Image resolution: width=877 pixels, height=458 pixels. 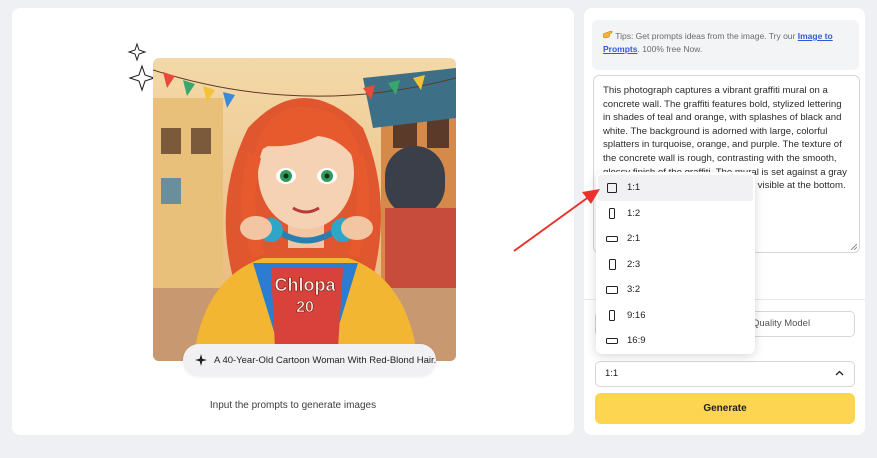 I want to click on aspect-ratio-menu: 1:1 1:2 2:1 2:3 3:2 9:16 16:9, so click(x=675, y=263).